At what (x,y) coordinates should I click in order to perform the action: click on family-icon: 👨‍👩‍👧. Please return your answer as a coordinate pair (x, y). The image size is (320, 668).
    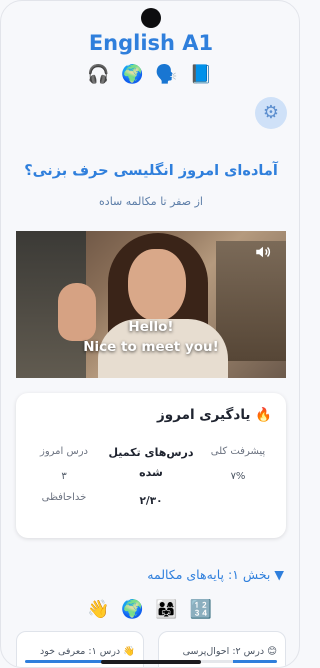
    Looking at the image, I should click on (168, 609).